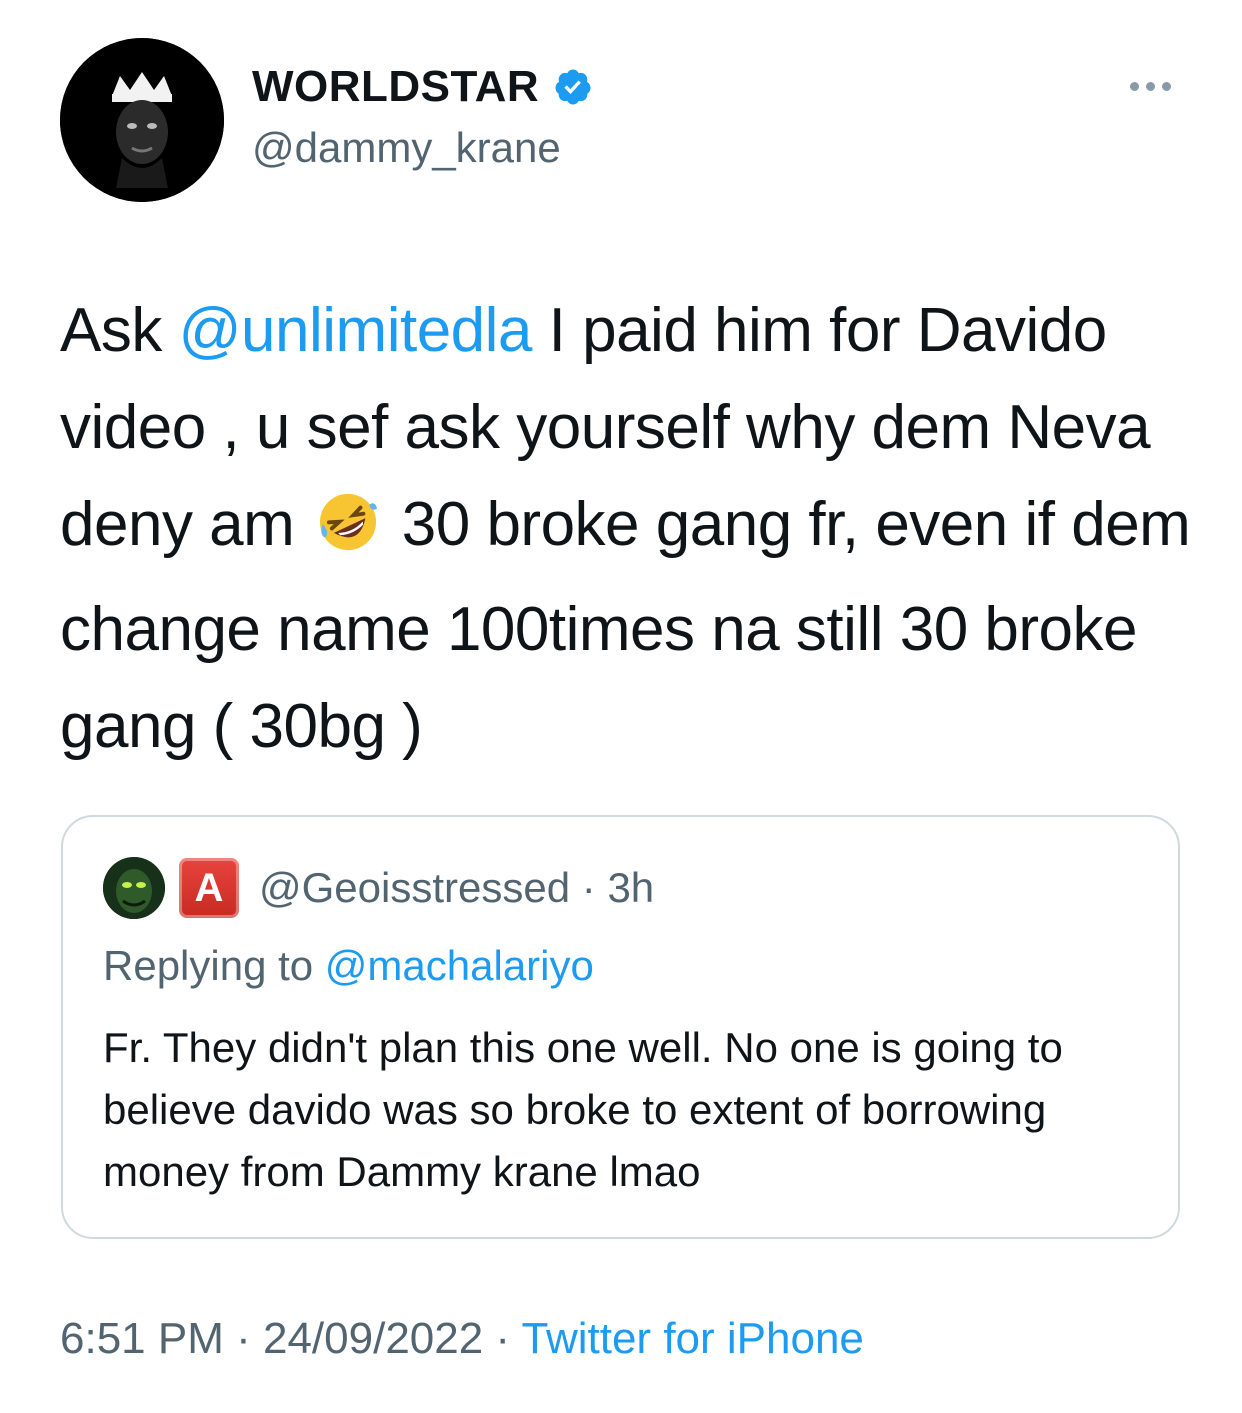  I want to click on author-display-name: WORLDSTAR, so click(395, 87).